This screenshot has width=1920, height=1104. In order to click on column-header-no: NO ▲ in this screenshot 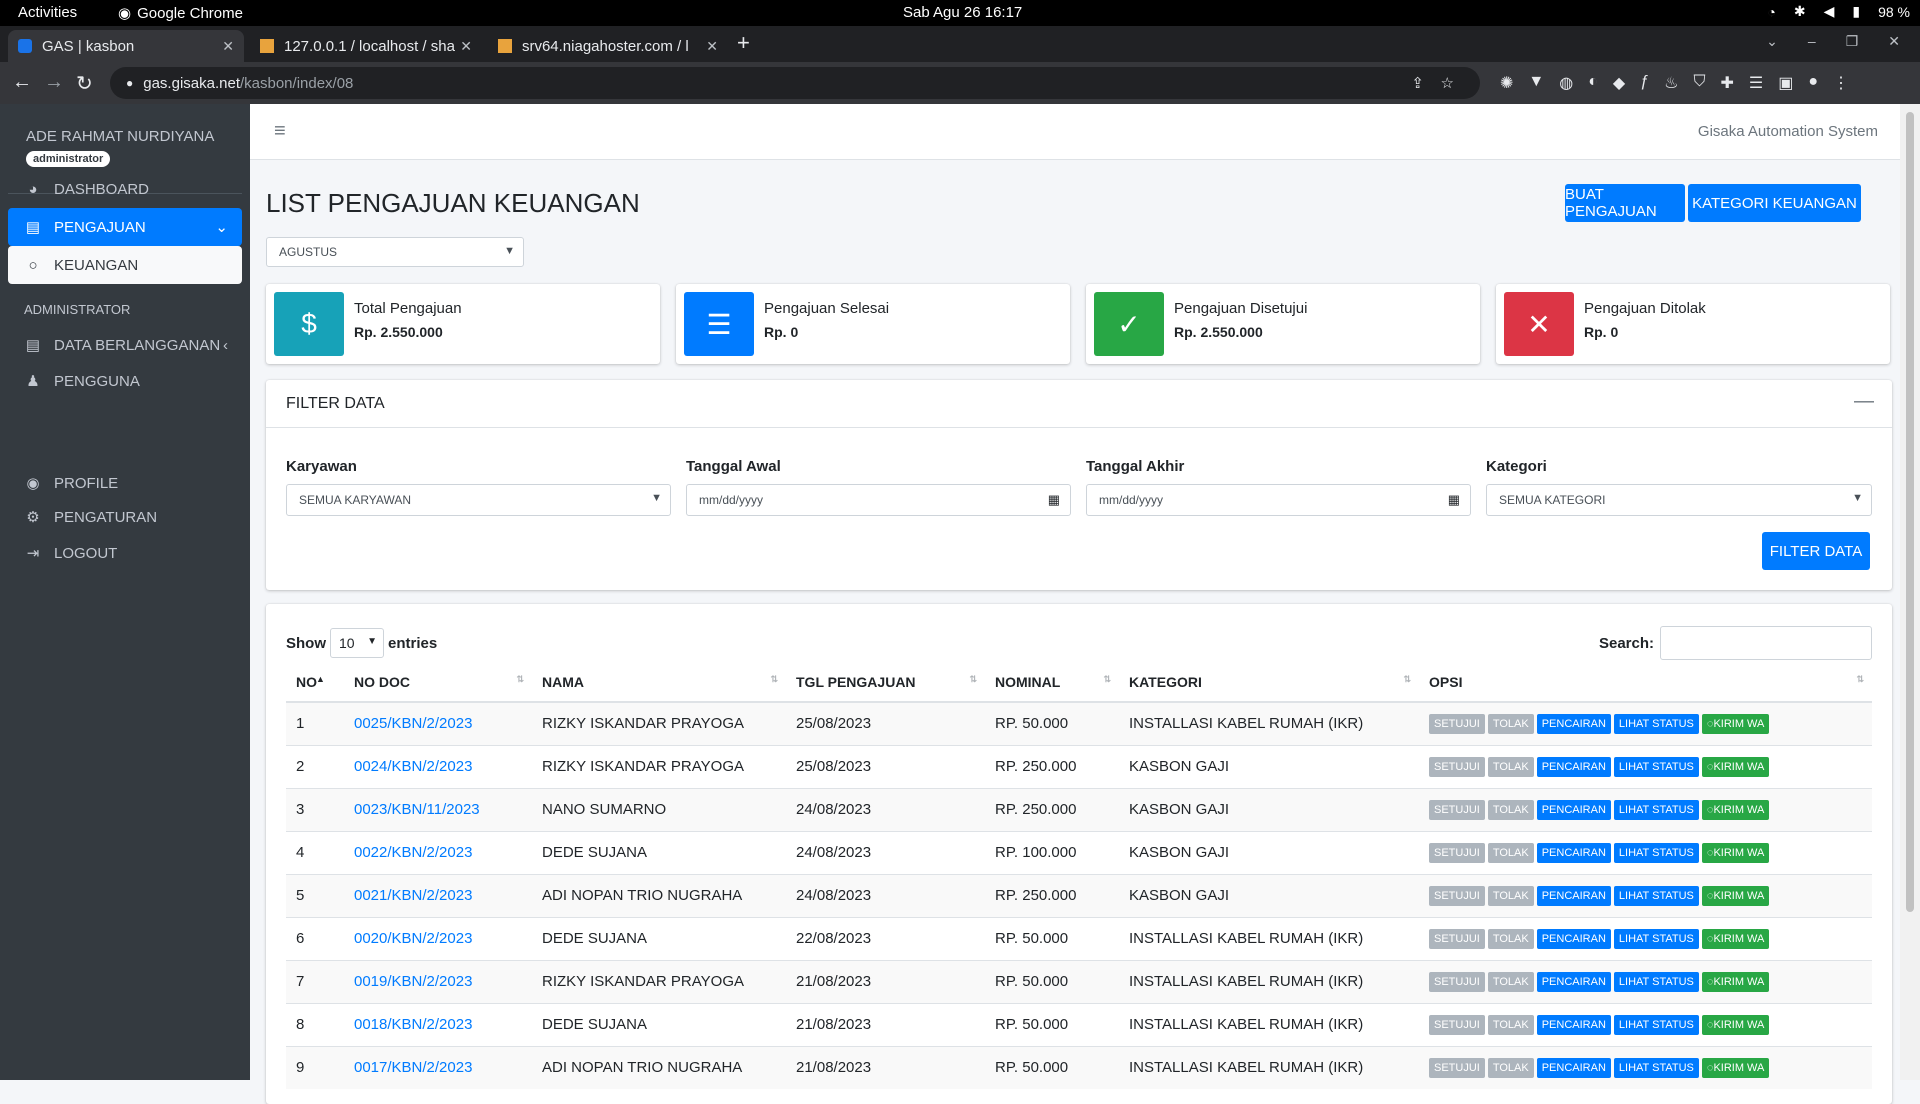, I will do `click(315, 682)`.